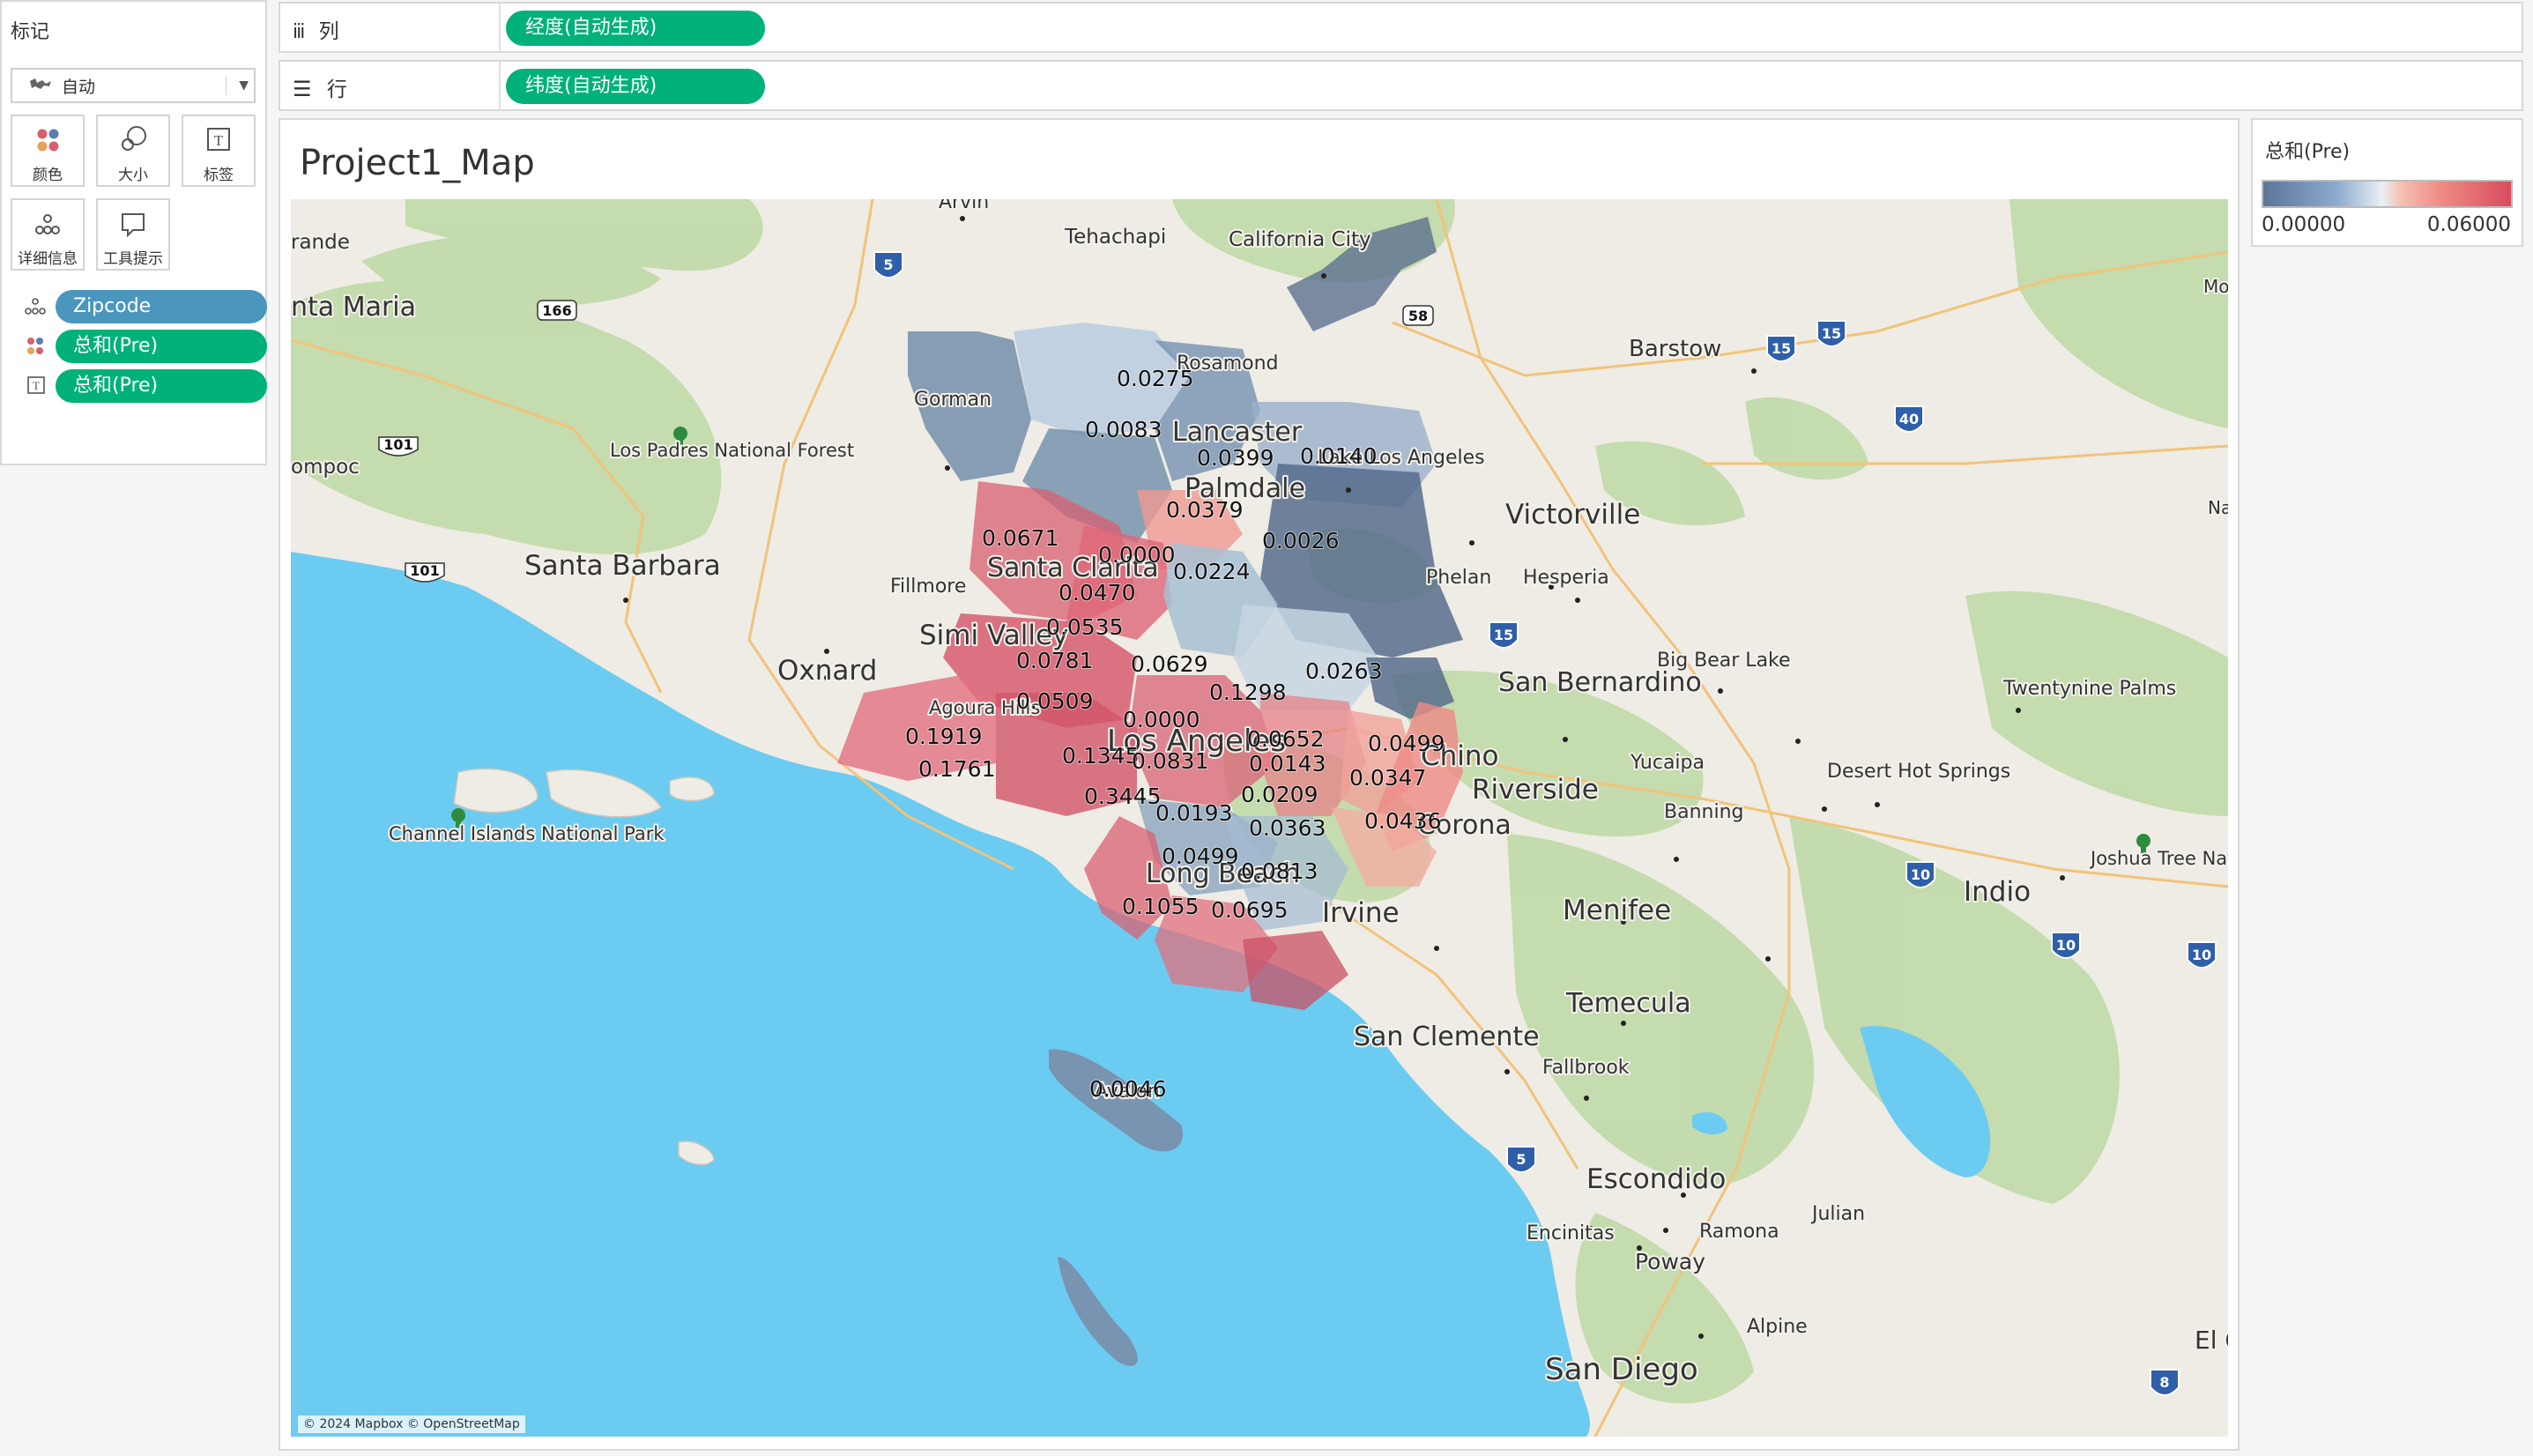 The image size is (2533, 1456). Describe the element at coordinates (623, 566) in the screenshot. I see `svg-text: Santa Barbara` at that location.